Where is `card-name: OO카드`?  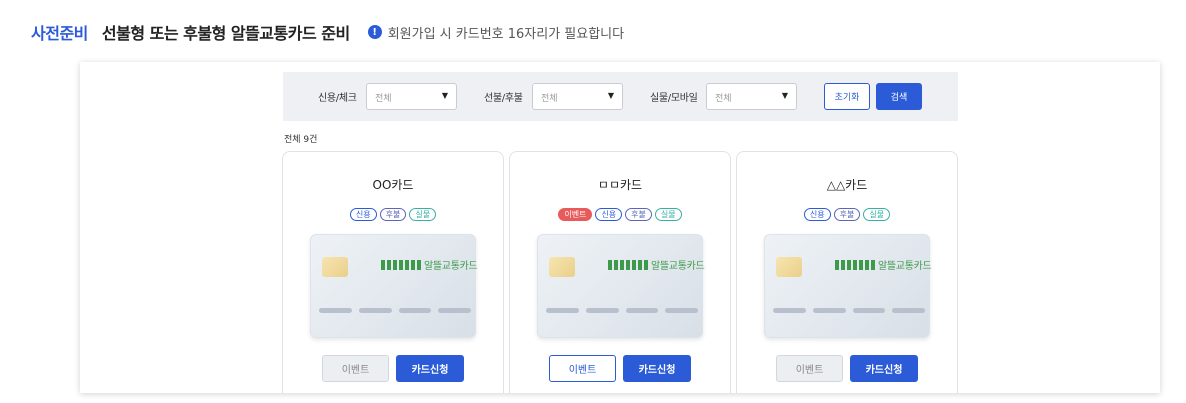
card-name: OO카드 is located at coordinates (393, 185).